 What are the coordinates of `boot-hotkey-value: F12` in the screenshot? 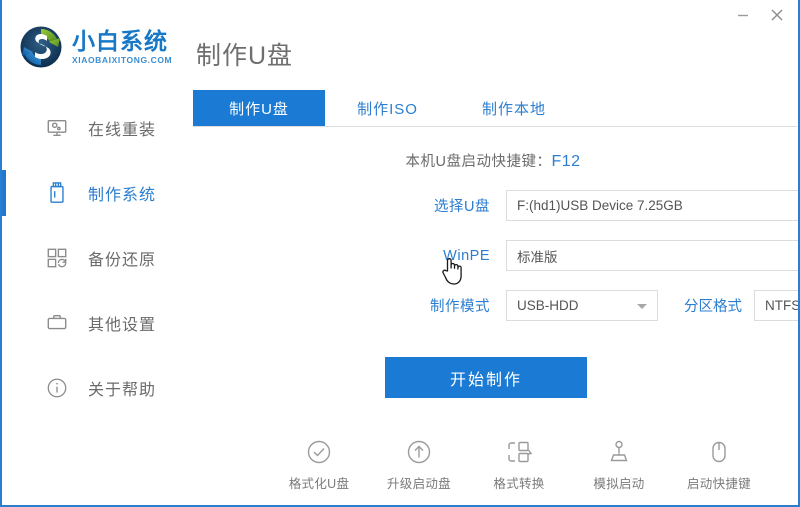 It's located at (566, 161).